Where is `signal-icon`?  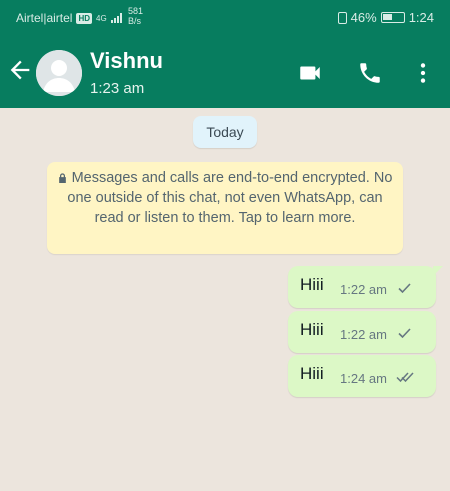 signal-icon is located at coordinates (116, 18).